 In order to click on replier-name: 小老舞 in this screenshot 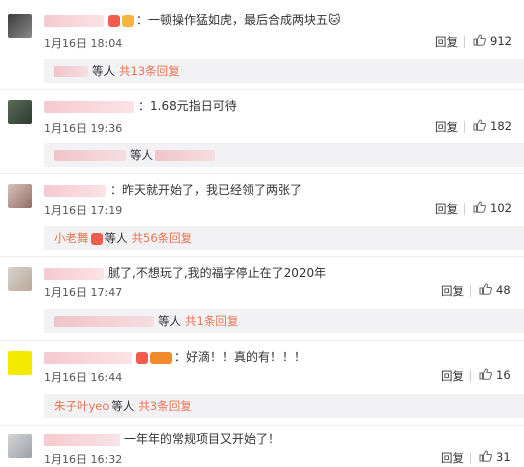, I will do `click(71, 238)`.